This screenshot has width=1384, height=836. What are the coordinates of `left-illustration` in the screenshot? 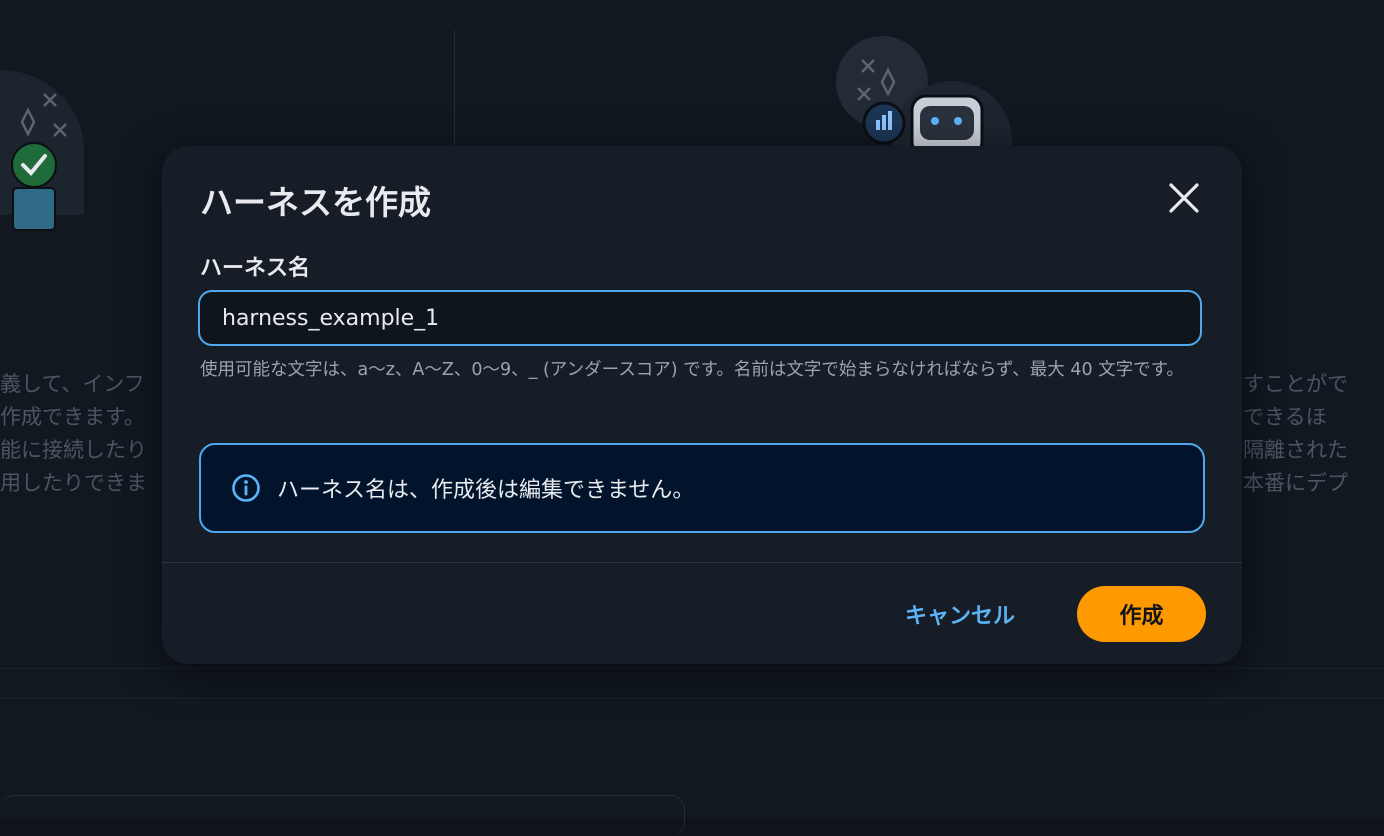 It's located at (42, 150).